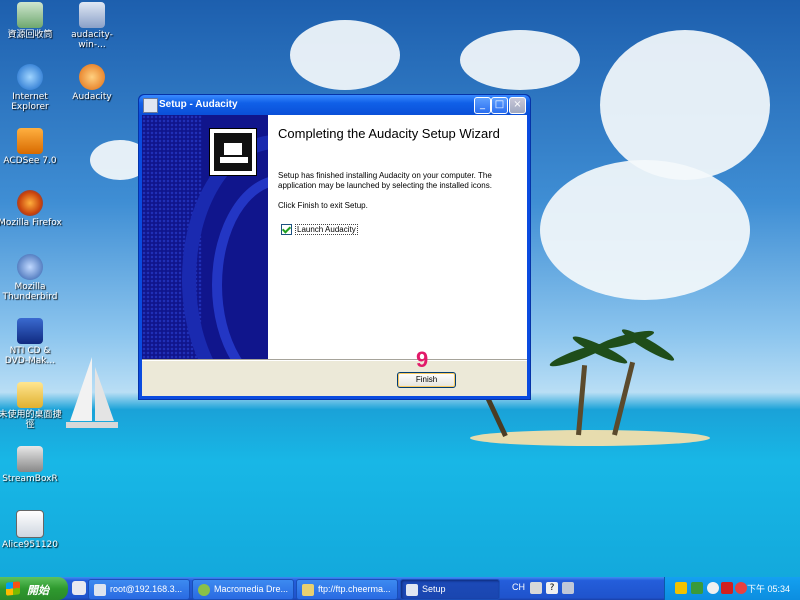 Image resolution: width=800 pixels, height=600 pixels. Describe the element at coordinates (517, 105) in the screenshot. I see `close-button: ×` at that location.